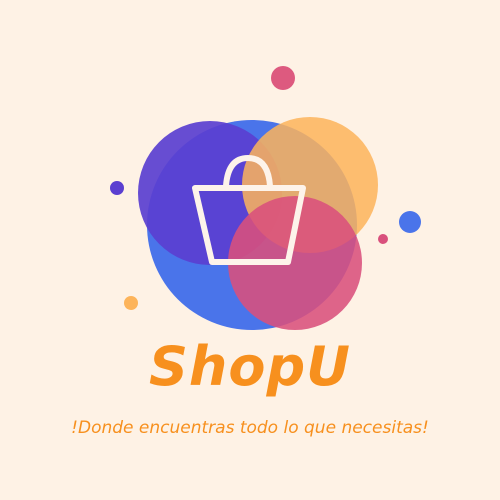 This screenshot has height=500, width=500. Describe the element at coordinates (117, 188) in the screenshot. I see `decor-dot-purple` at that location.